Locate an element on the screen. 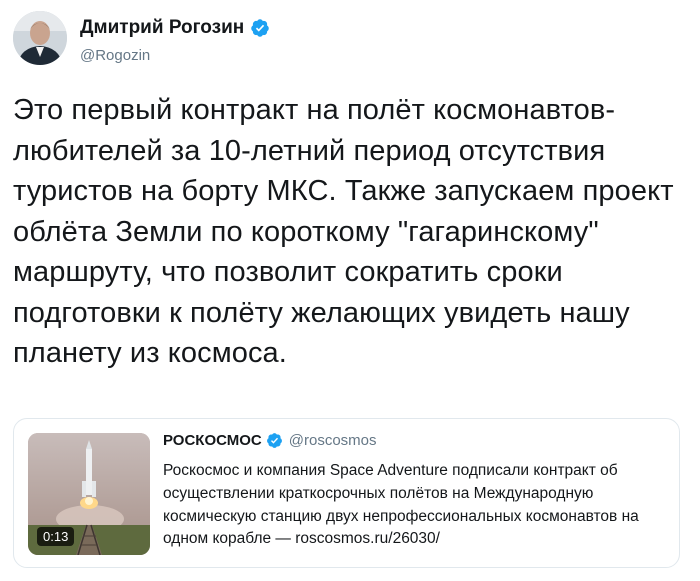 Image resolution: width=700 pixels, height=581 pixels. person-avatar-icon is located at coordinates (40, 38).